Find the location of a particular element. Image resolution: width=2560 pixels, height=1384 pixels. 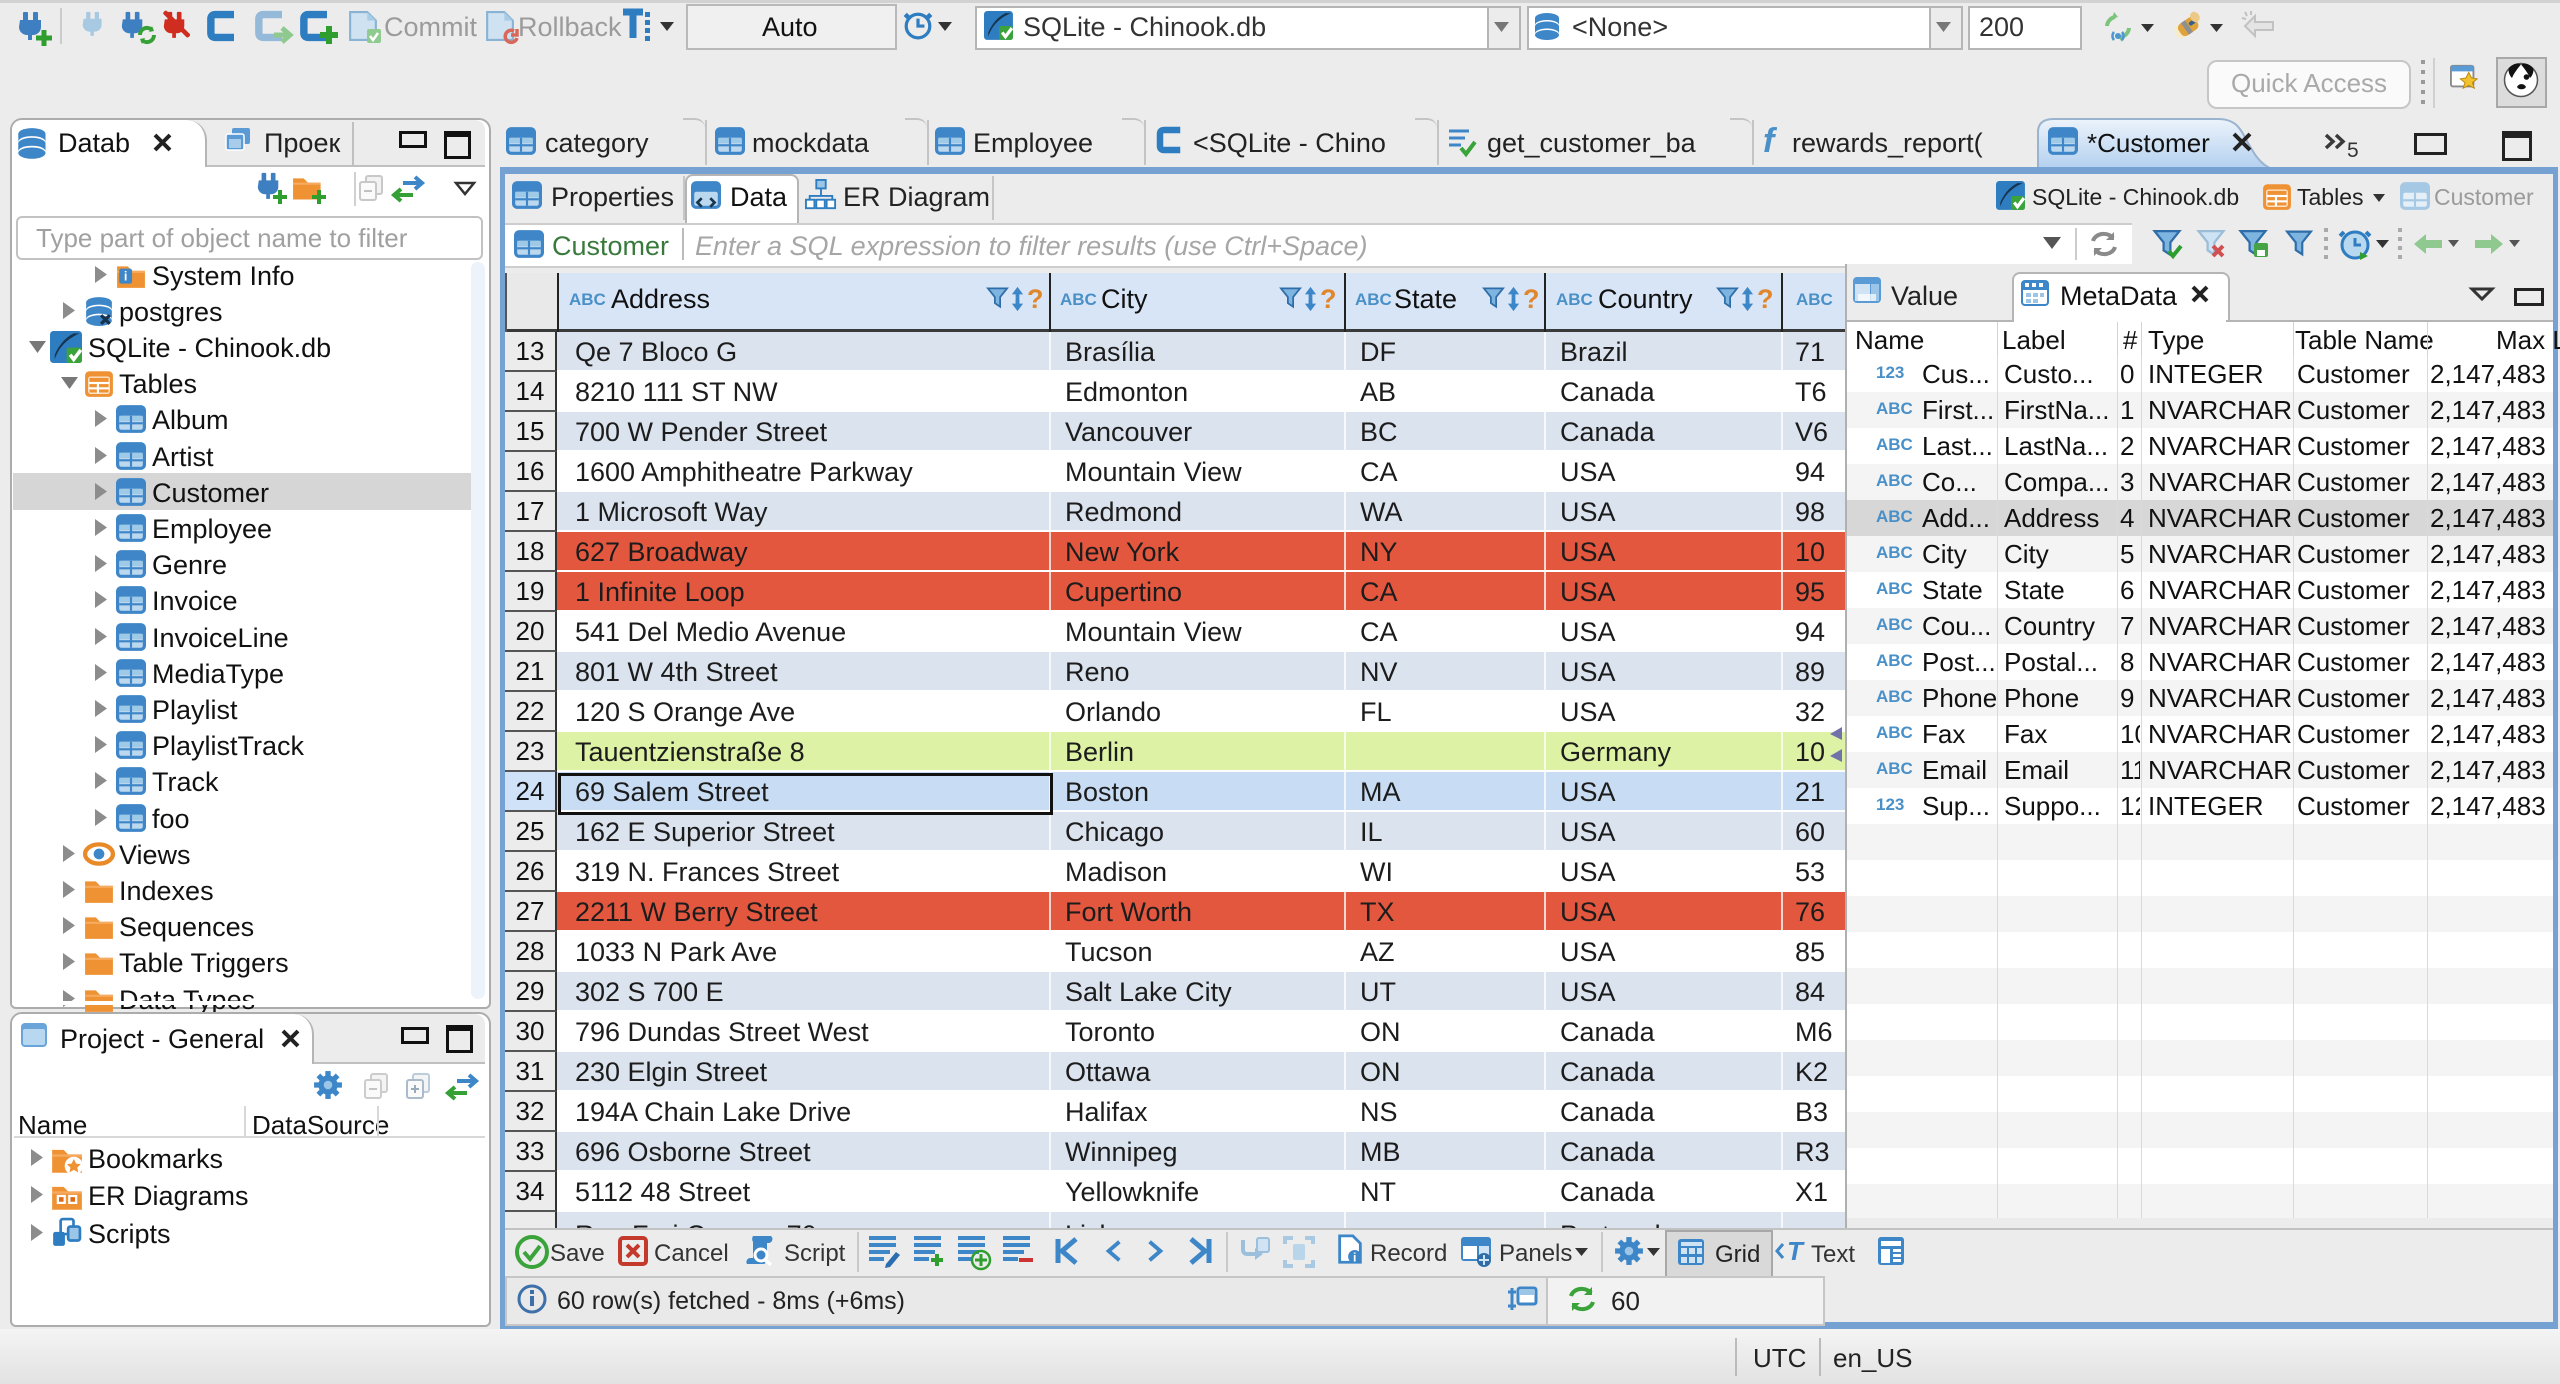

svg-text: T is located at coordinates (1796, 1251).